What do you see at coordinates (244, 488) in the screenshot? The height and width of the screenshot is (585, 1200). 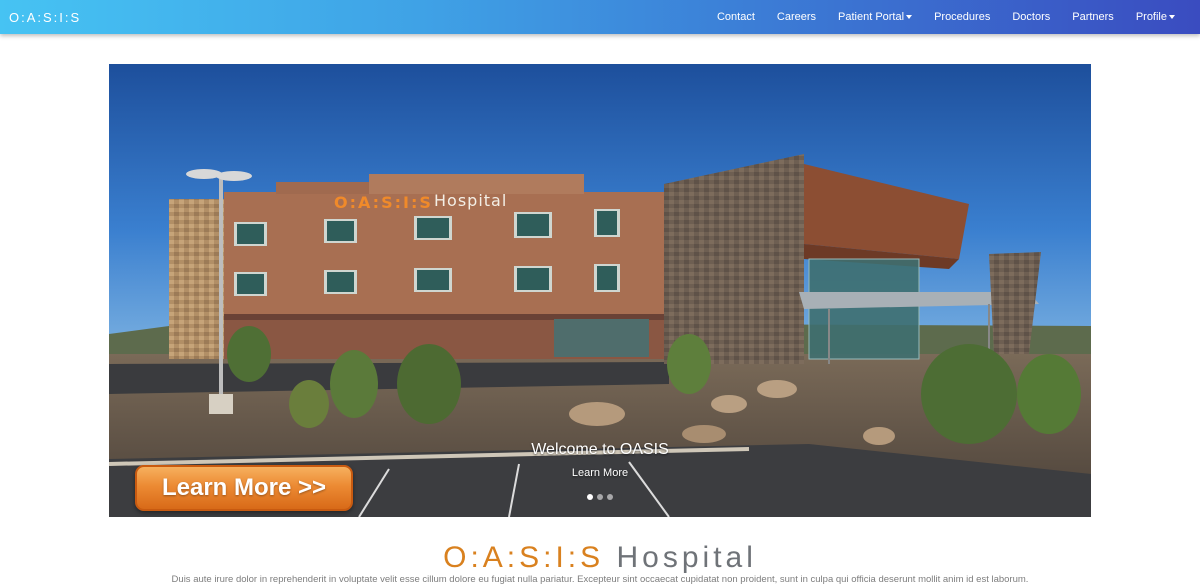 I see `learn-more-button: Learn More >>` at bounding box center [244, 488].